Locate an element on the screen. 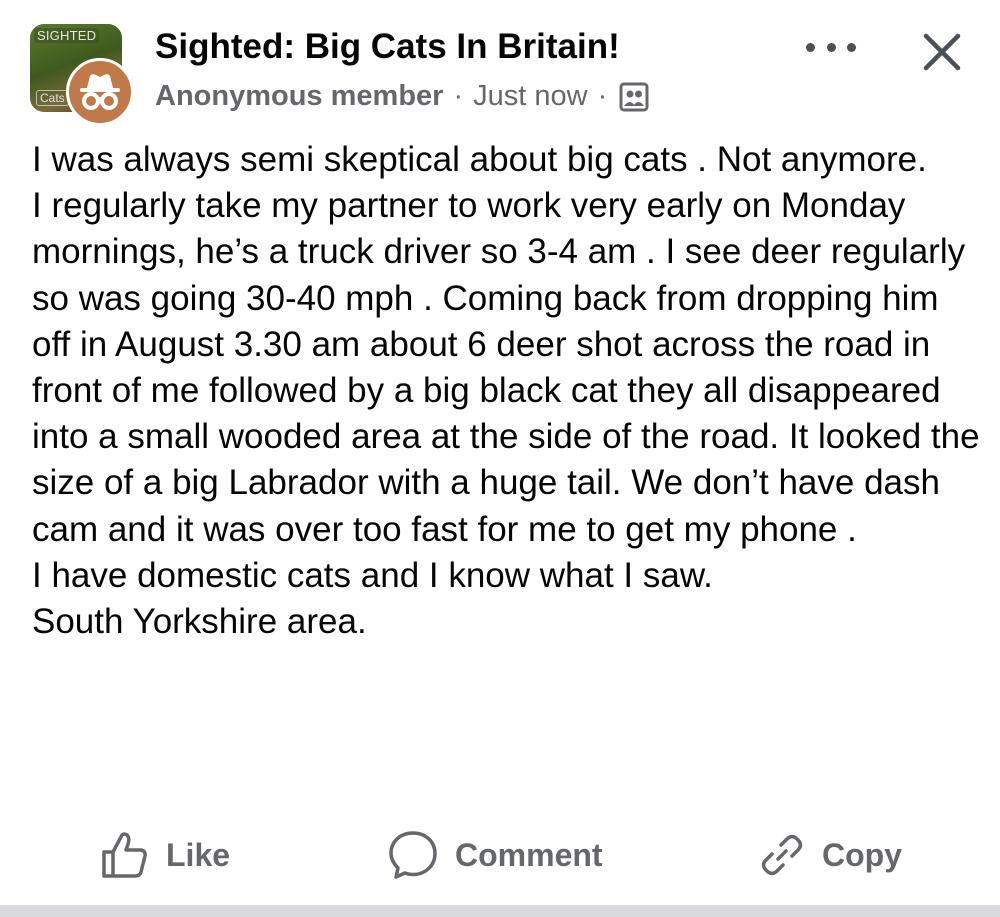 Image resolution: width=1000 pixels, height=917 pixels. action-bar: Like Comment Copy is located at coordinates (500, 855).